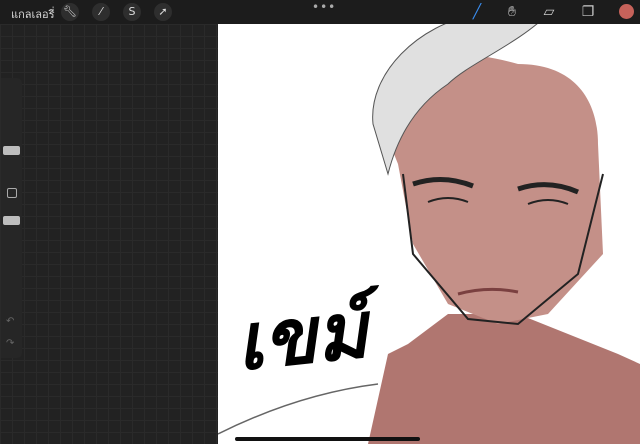 Image resolution: width=640 pixels, height=444 pixels. Describe the element at coordinates (588, 12) in the screenshot. I see `layers-icon: ❐` at that location.